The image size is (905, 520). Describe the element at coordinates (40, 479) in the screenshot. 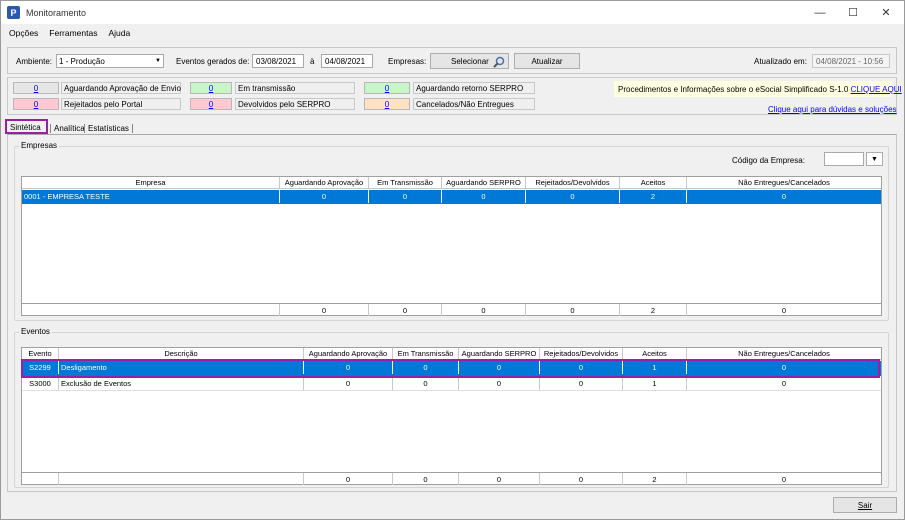

I see `total-evento` at that location.